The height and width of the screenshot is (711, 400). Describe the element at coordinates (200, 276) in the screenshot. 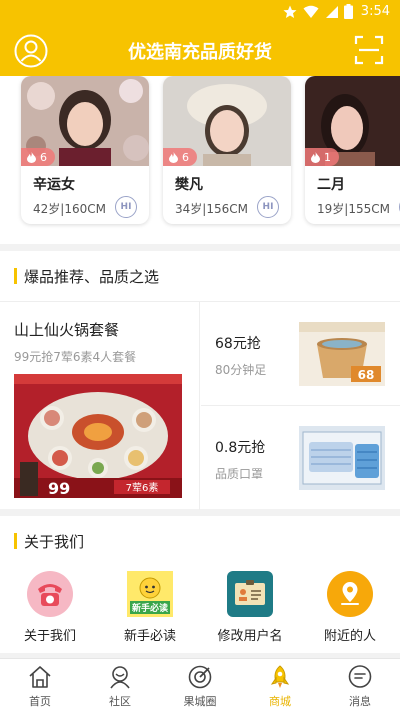

I see `recommend-header: 爆品推荐、品质之选` at that location.